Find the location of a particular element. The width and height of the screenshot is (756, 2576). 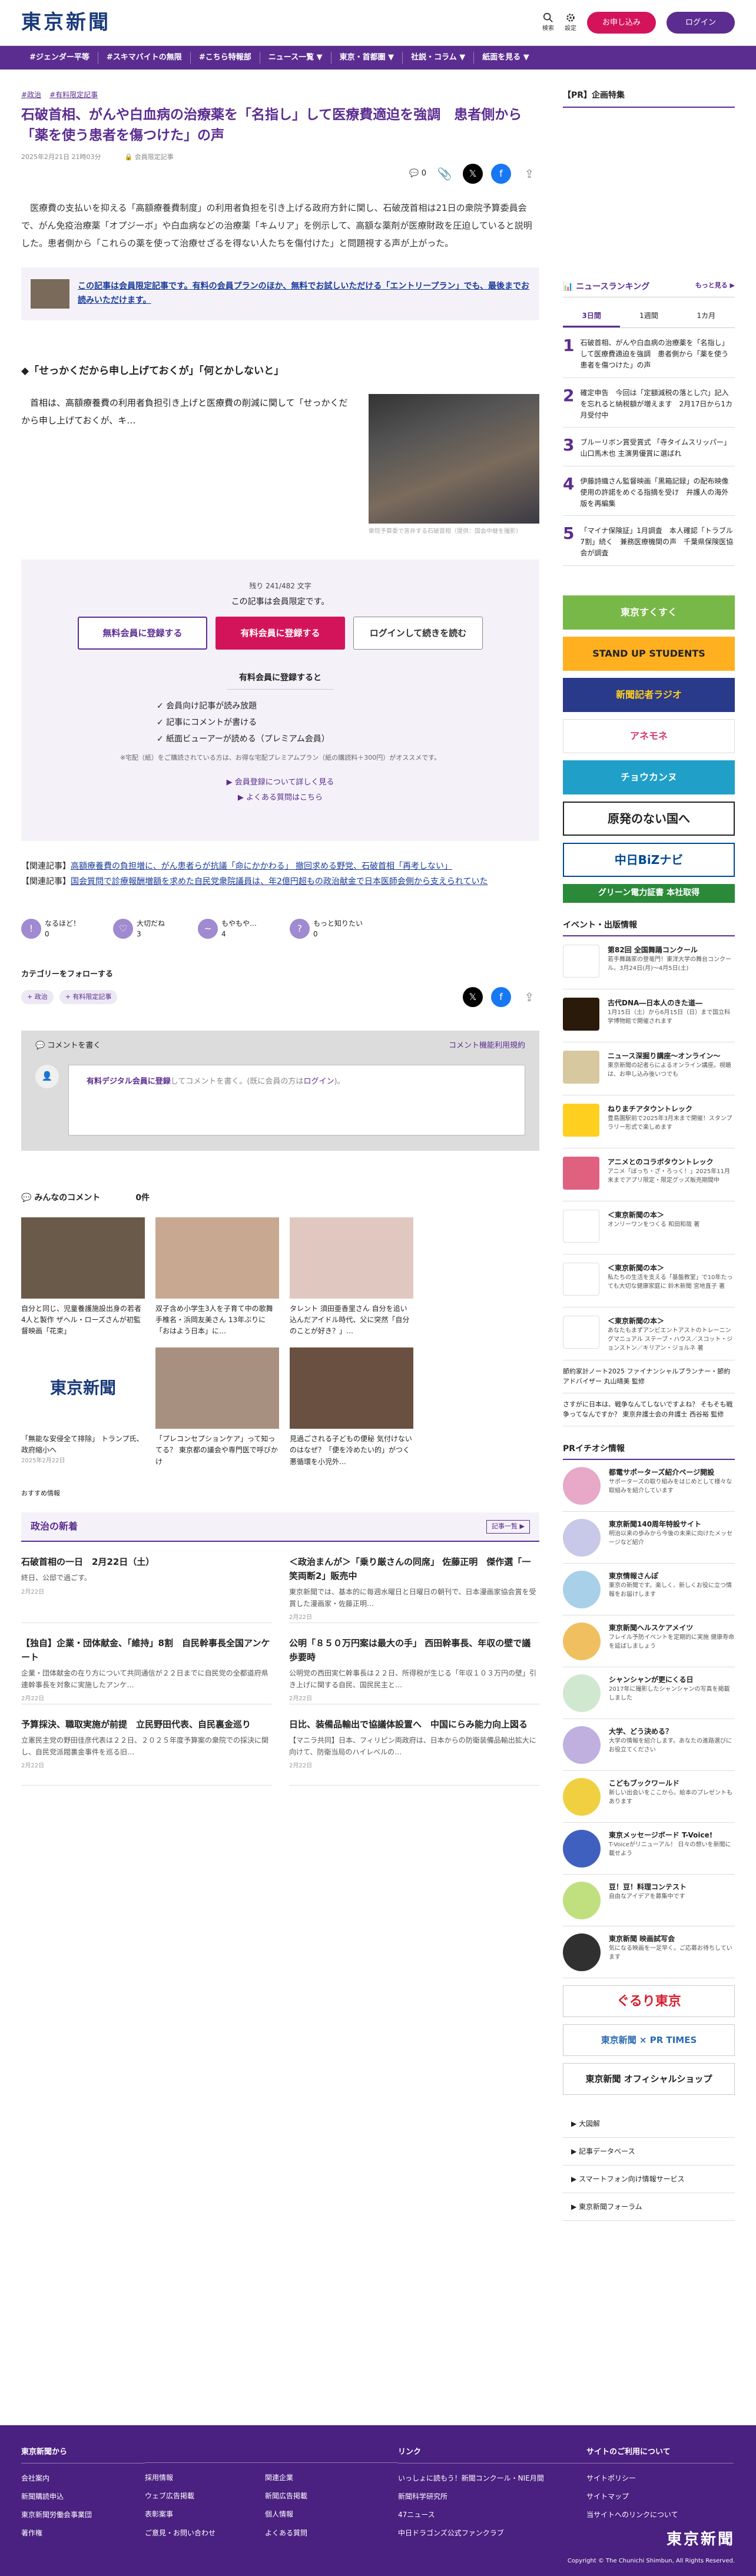

reaction-button: ! なるほど！ 0 is located at coordinates (50, 928).